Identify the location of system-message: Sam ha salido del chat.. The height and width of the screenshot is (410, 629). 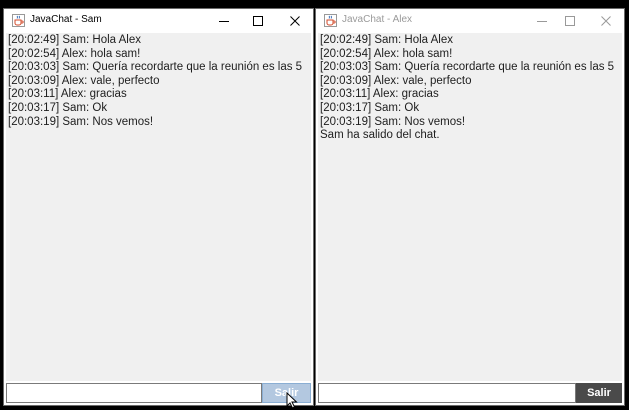
(380, 135).